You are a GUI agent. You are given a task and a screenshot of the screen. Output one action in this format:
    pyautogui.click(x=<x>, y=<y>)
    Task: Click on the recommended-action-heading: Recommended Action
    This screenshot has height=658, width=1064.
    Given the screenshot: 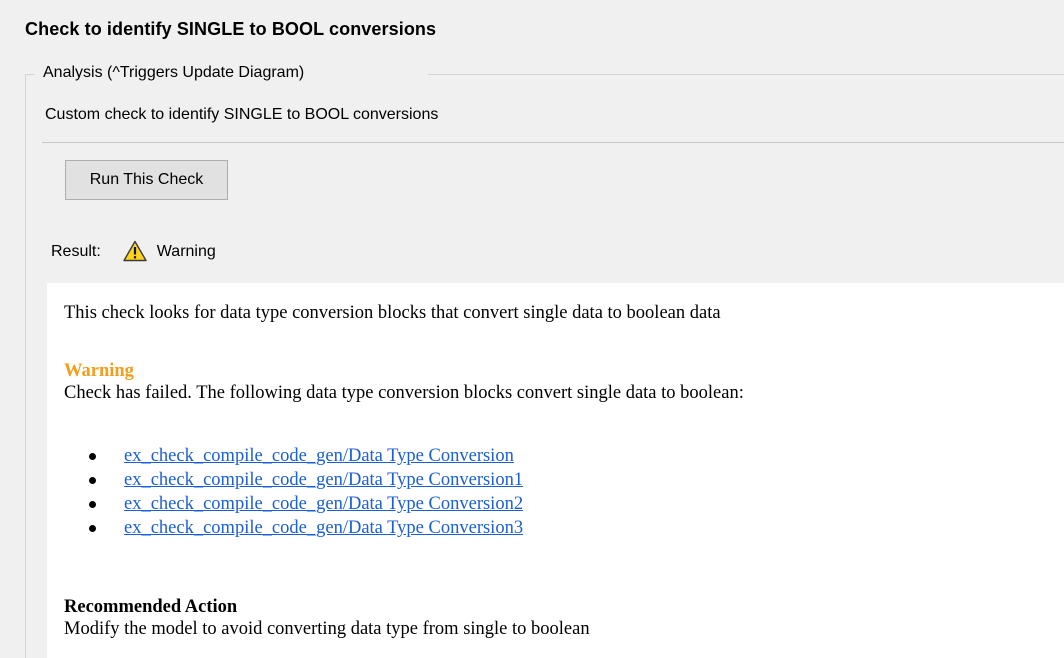 What is the action you would take?
    pyautogui.click(x=151, y=607)
    